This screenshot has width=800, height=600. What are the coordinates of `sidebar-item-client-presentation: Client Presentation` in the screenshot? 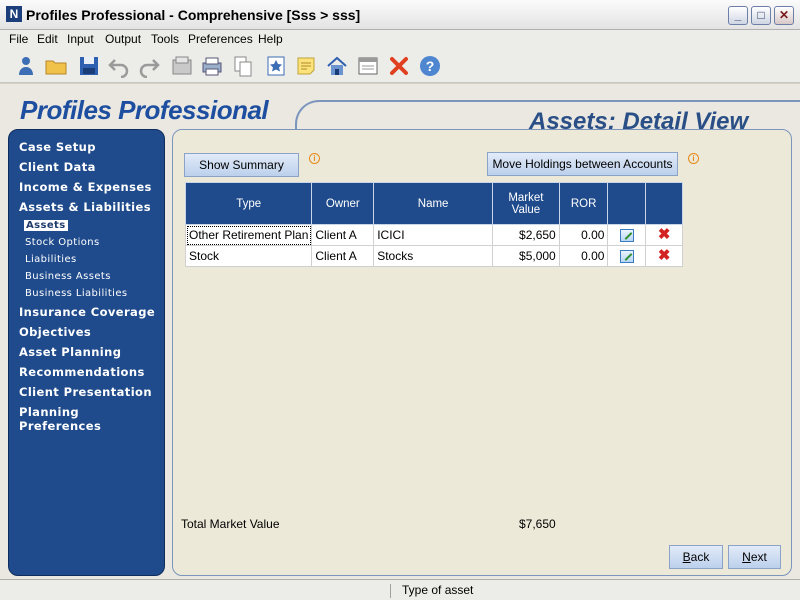 It's located at (85, 392).